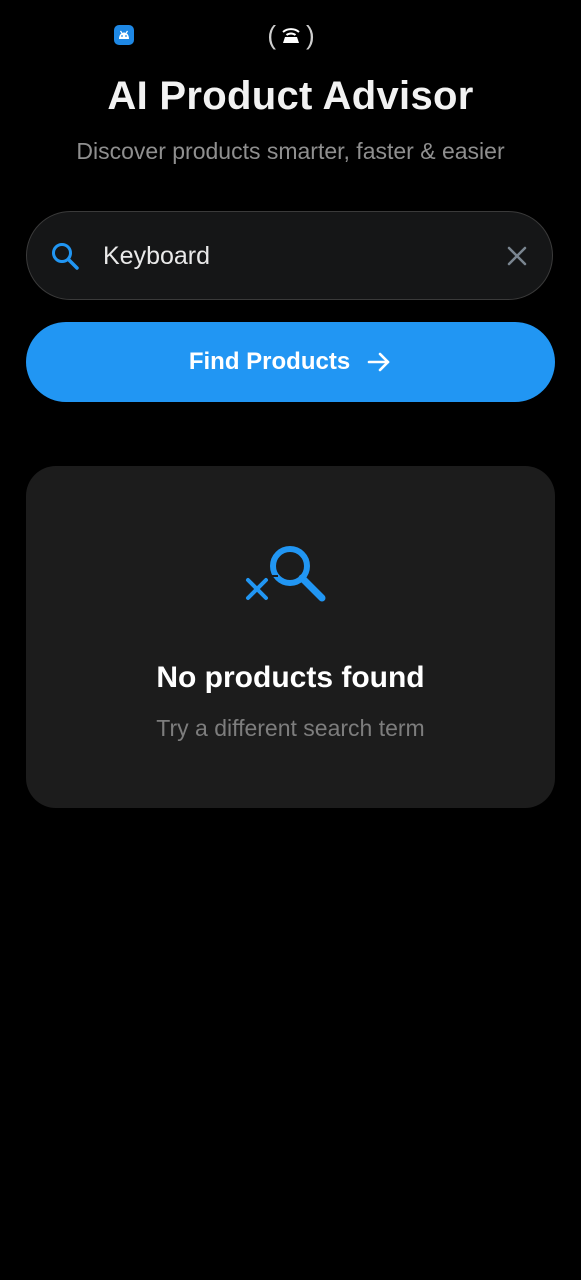  I want to click on status-bar: ( ), so click(290, 35).